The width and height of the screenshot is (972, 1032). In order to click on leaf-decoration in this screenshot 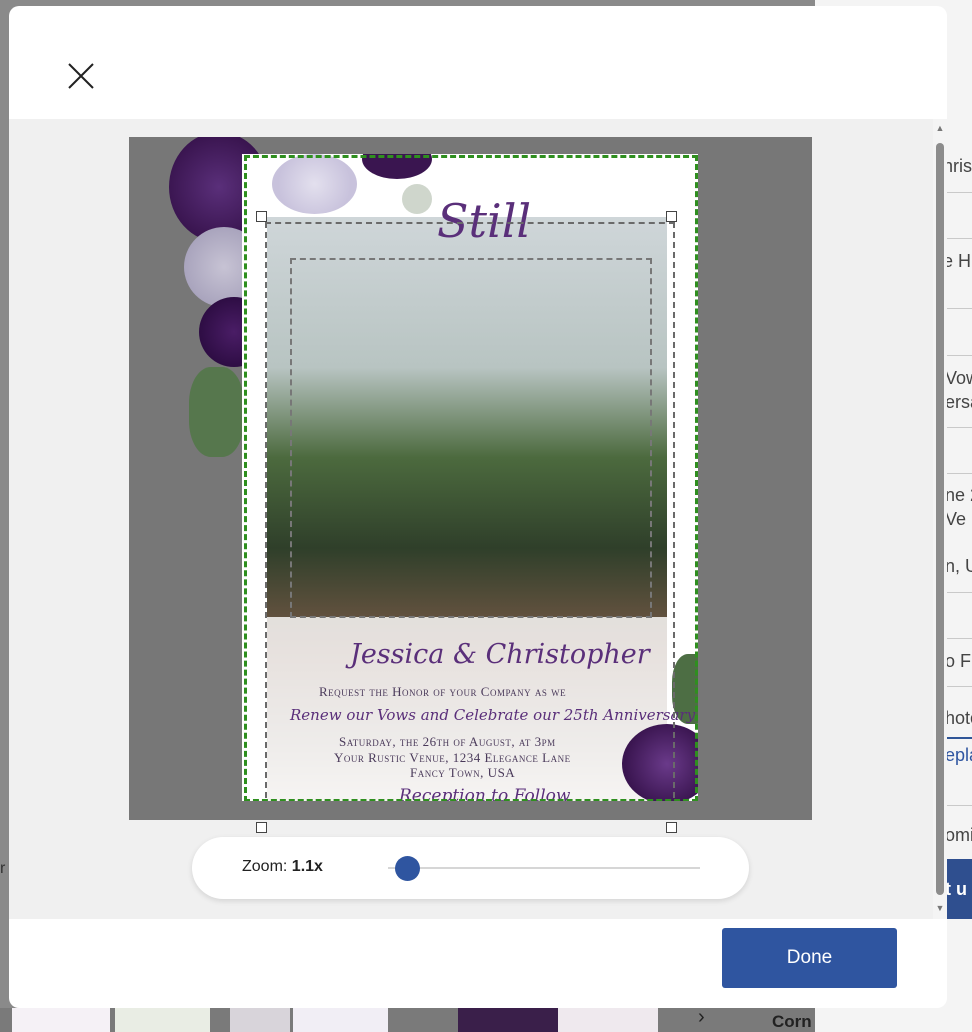, I will do `click(216, 412)`.